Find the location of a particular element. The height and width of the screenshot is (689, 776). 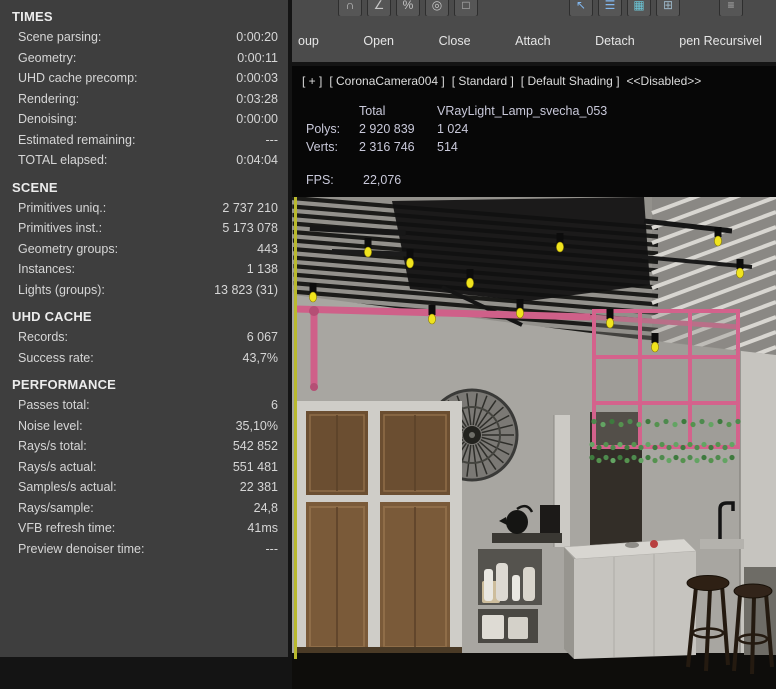

viewport-camera-label: [ CoronaCamera004 ] is located at coordinates (386, 81).